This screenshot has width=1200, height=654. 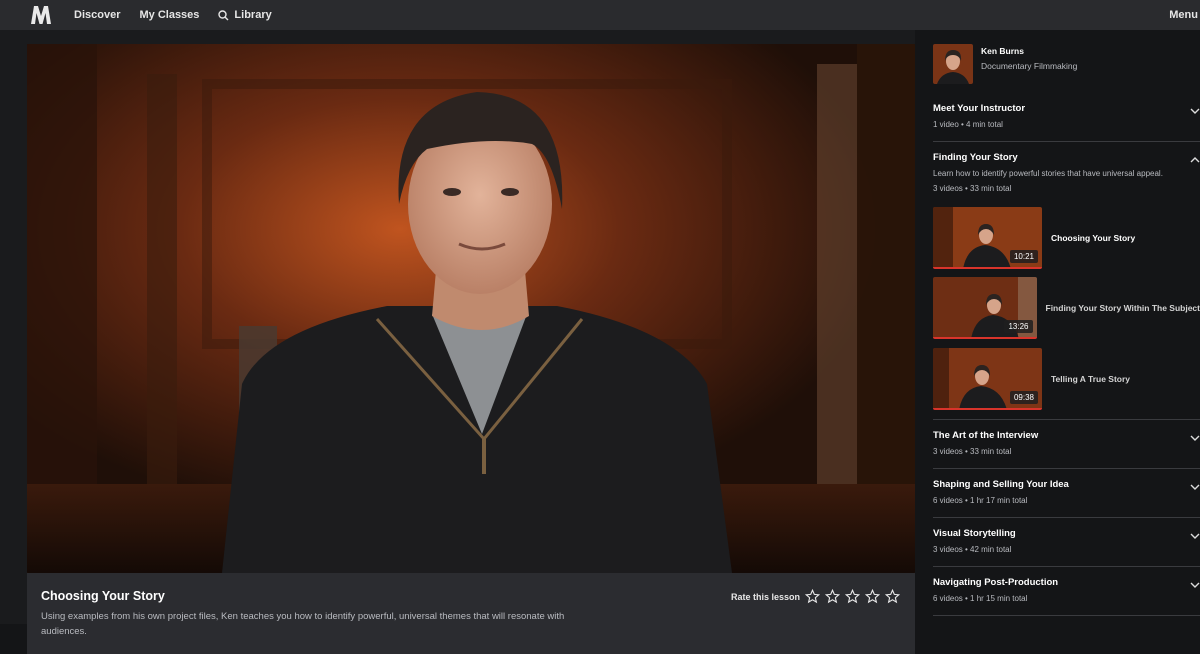 What do you see at coordinates (600, 15) in the screenshot?
I see `top-nav-bar: Discover My Classes Library Menu` at bounding box center [600, 15].